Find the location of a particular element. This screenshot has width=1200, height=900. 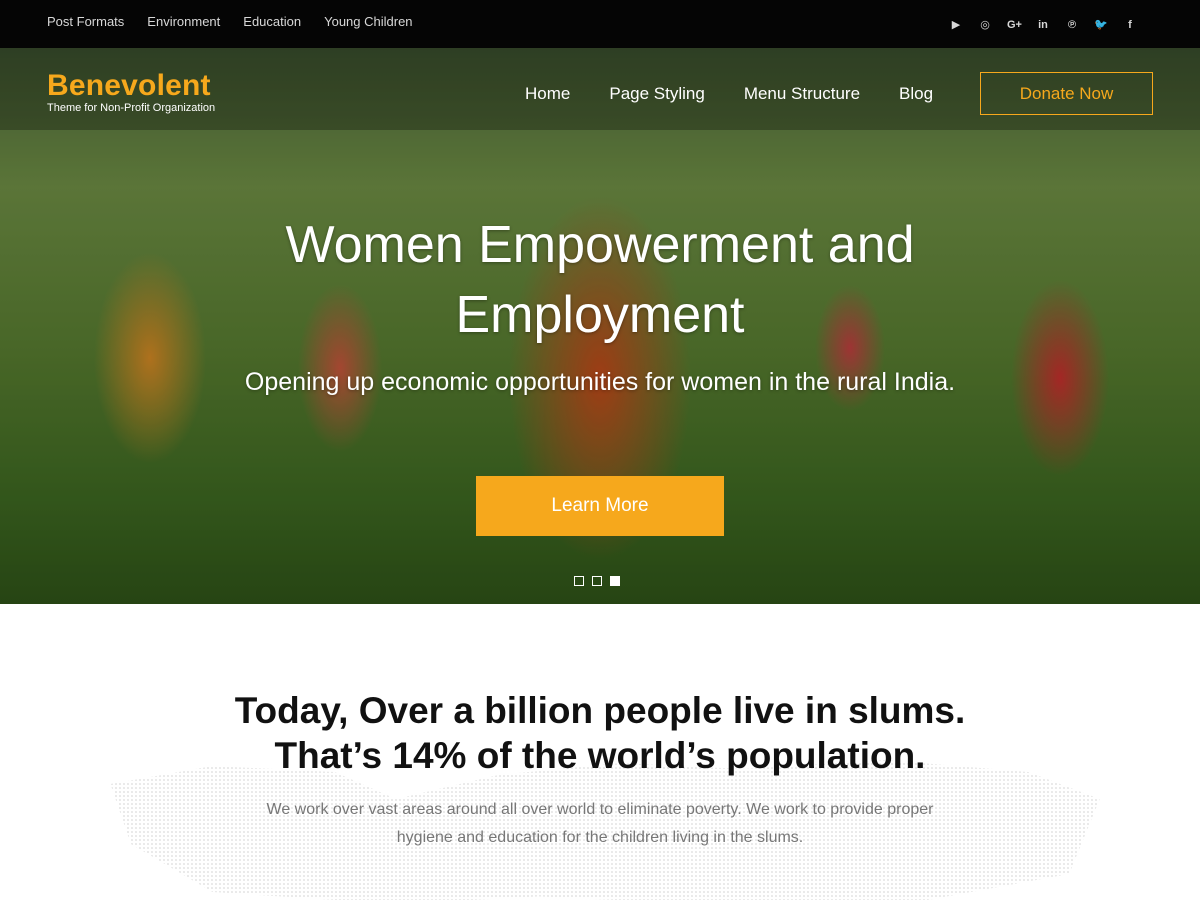

slider-dots is located at coordinates (597, 581).